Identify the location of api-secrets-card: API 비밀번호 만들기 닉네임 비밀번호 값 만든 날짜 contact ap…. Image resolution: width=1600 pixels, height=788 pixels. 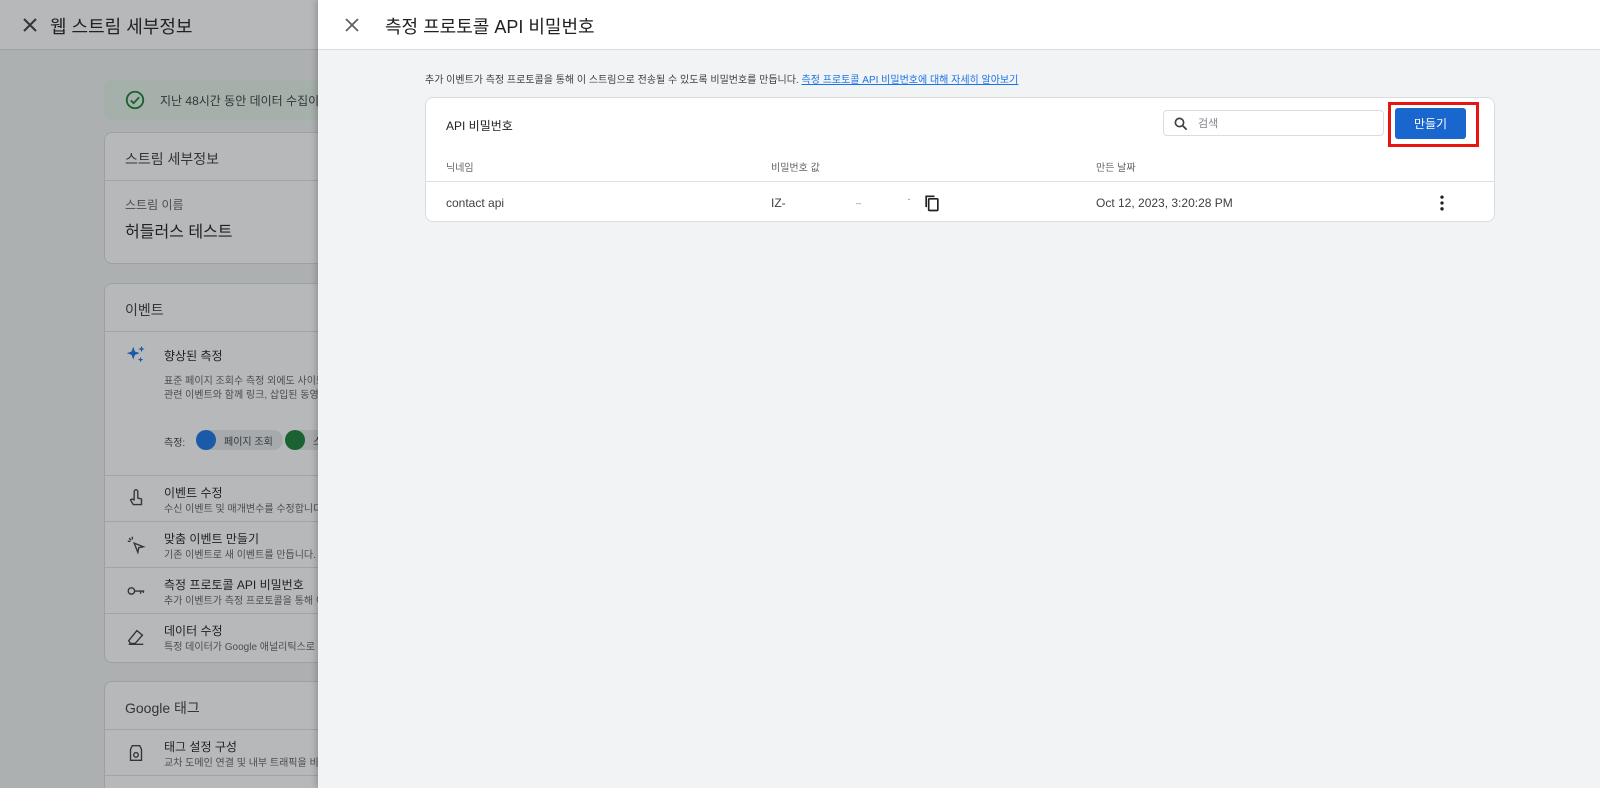
(960, 159).